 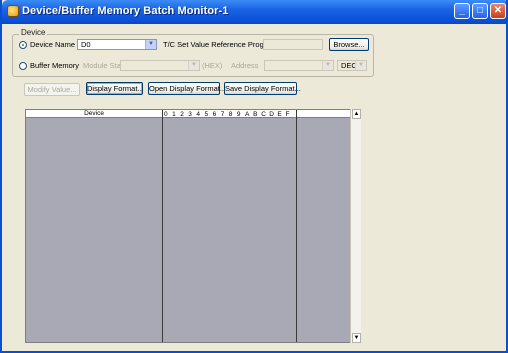 I want to click on maximize-button: □, so click(x=480, y=11).